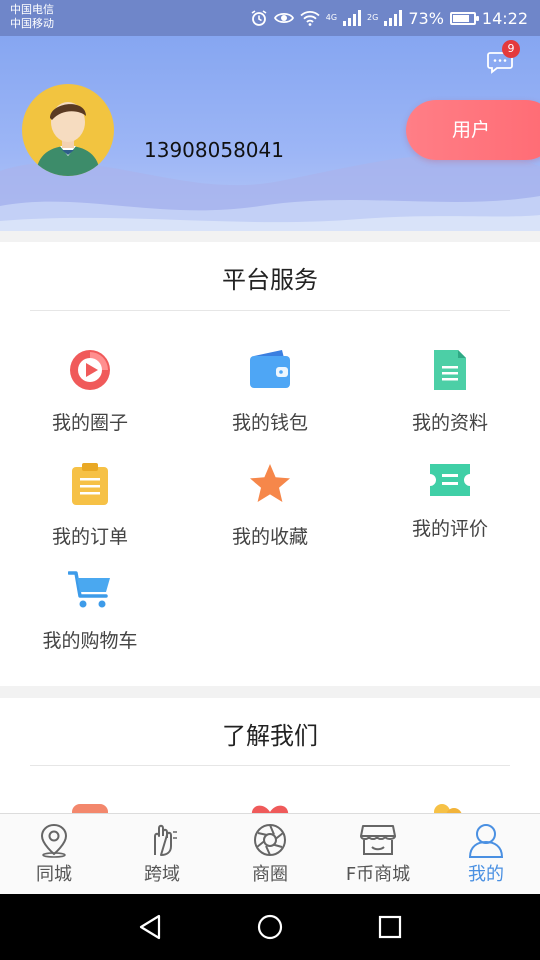  What do you see at coordinates (32, 9) in the screenshot?
I see `carrier-1: 中国电信` at bounding box center [32, 9].